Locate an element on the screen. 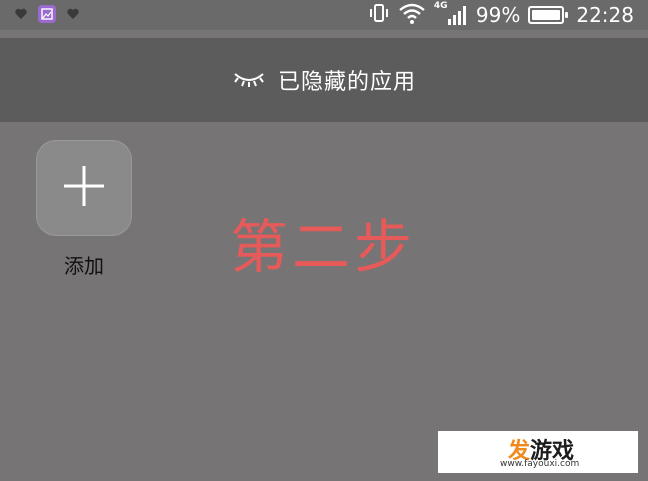 The height and width of the screenshot is (481, 648). signal-icon: 4G is located at coordinates (451, 14).